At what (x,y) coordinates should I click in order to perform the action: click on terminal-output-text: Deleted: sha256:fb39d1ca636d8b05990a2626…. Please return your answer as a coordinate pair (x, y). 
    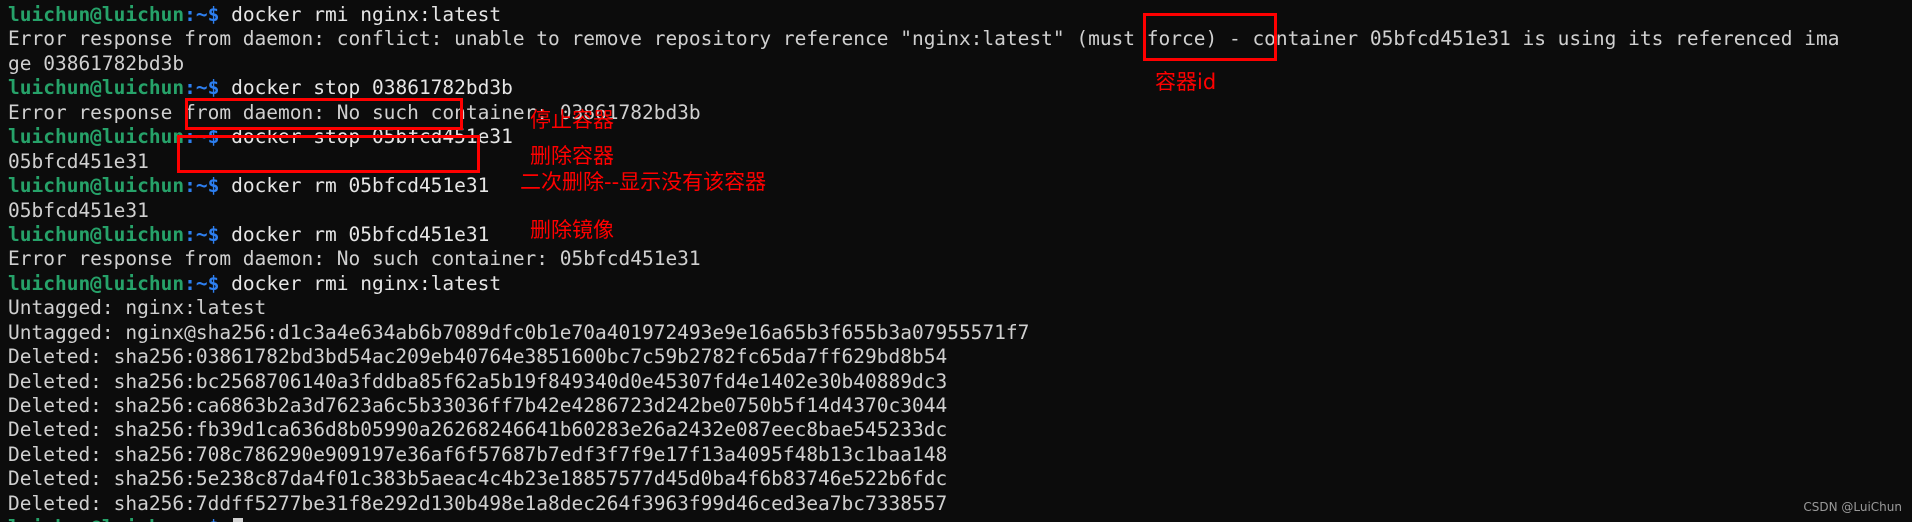
    Looking at the image, I should click on (478, 430).